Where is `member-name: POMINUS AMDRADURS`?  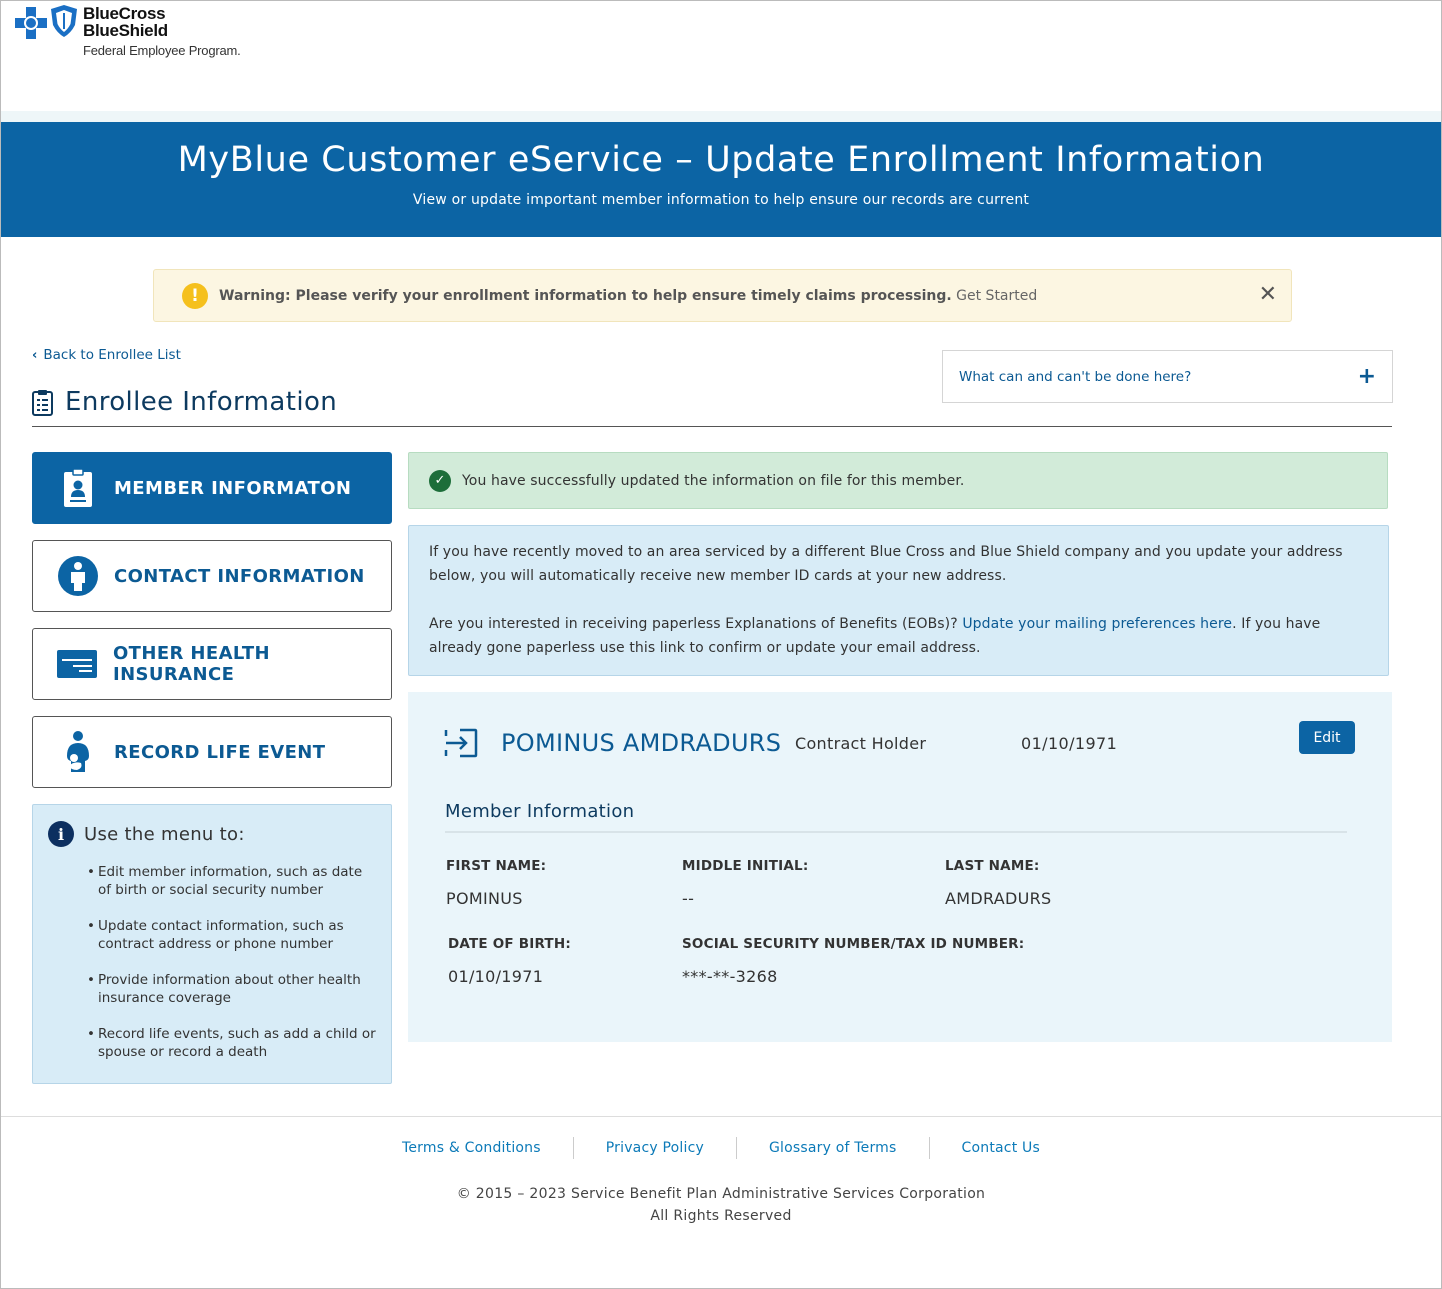 member-name: POMINUS AMDRADURS is located at coordinates (641, 743).